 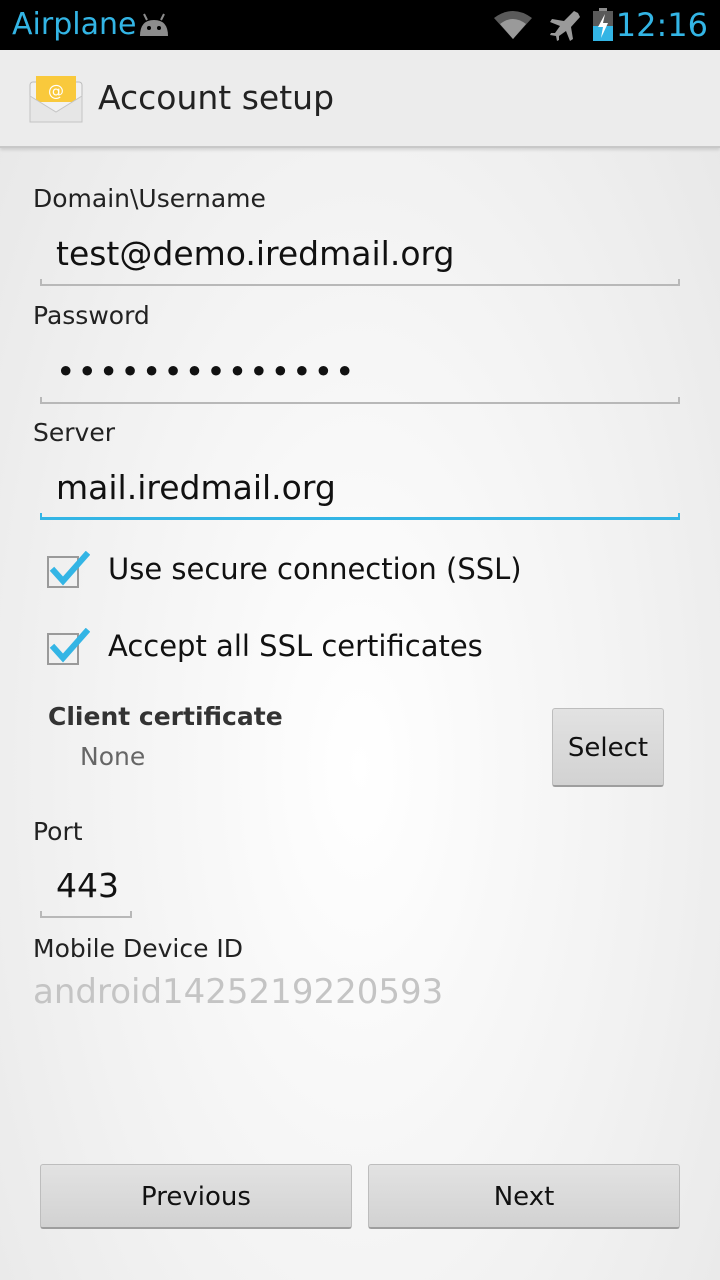 I want to click on client-certificate-title: Client certificate, so click(x=165, y=716).